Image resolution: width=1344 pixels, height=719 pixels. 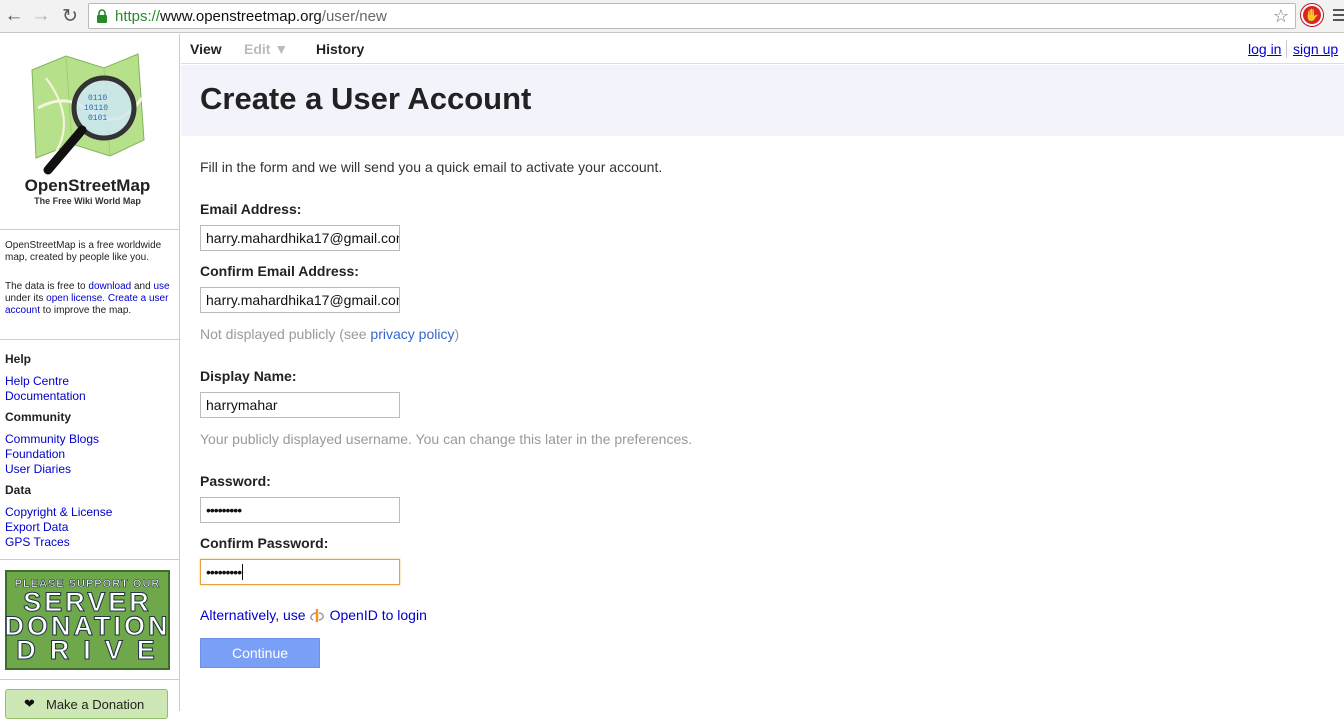 I want to click on confirm-password-value: •••••••••, so click(x=224, y=572).